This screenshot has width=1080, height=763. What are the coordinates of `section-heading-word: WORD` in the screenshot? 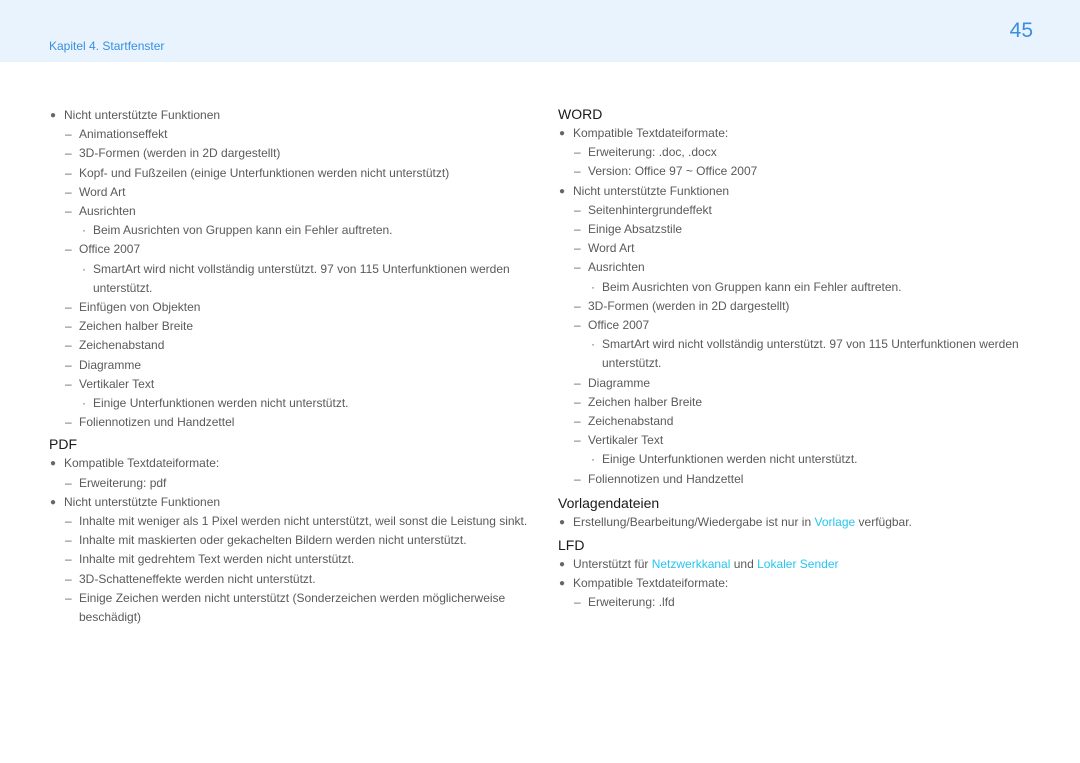 It's located at (580, 114).